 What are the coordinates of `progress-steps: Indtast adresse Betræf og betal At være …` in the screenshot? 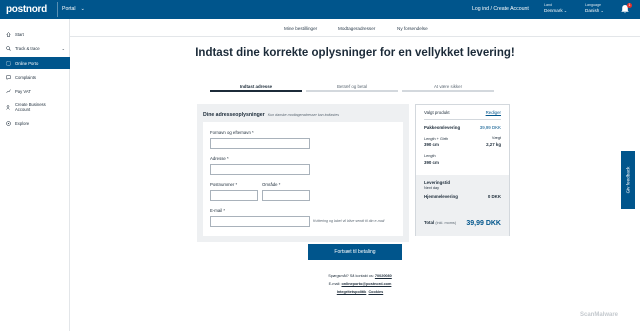 It's located at (352, 89).